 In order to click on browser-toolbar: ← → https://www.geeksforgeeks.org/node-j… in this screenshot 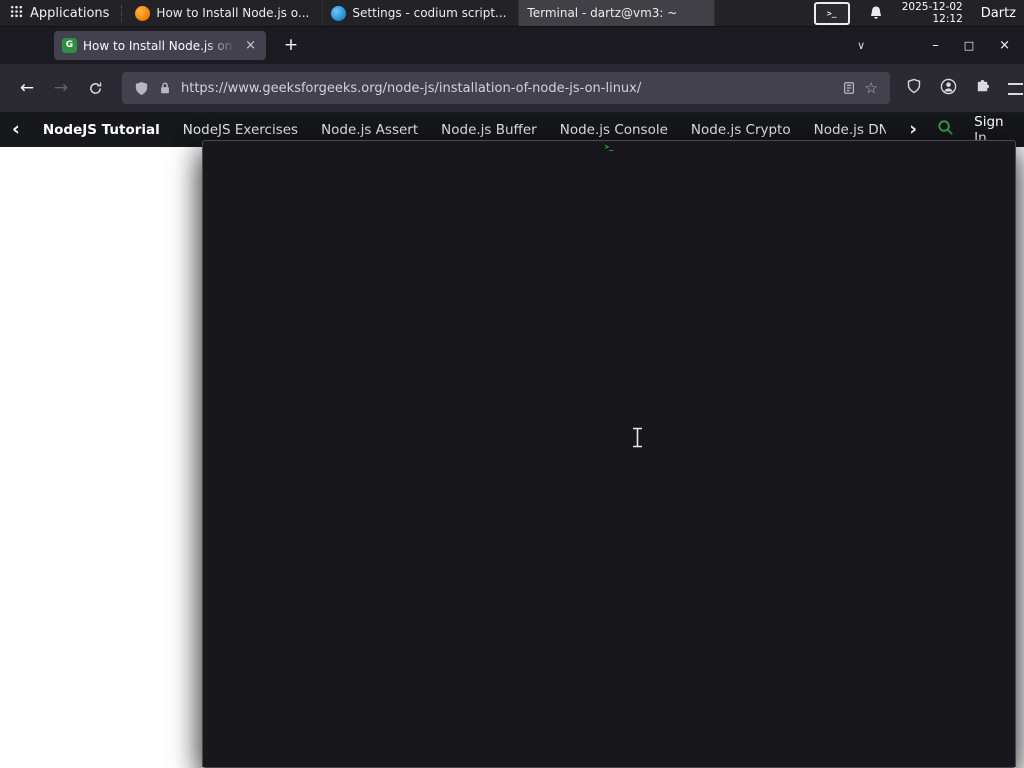, I will do `click(512, 88)`.